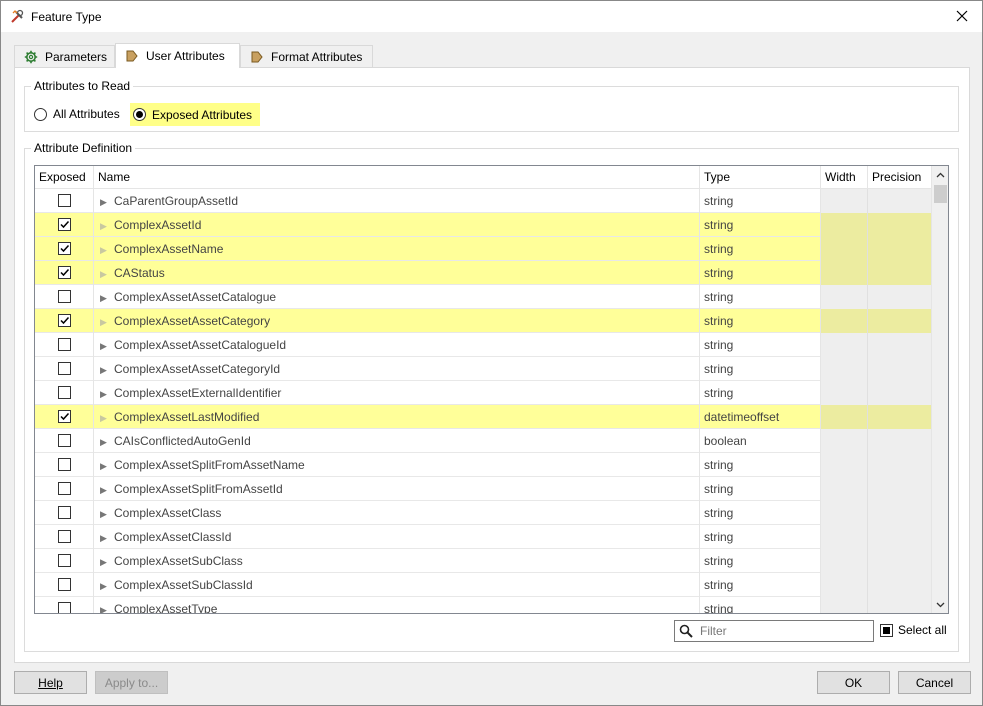 This screenshot has height=706, width=983. I want to click on select-all-box, so click(886, 630).